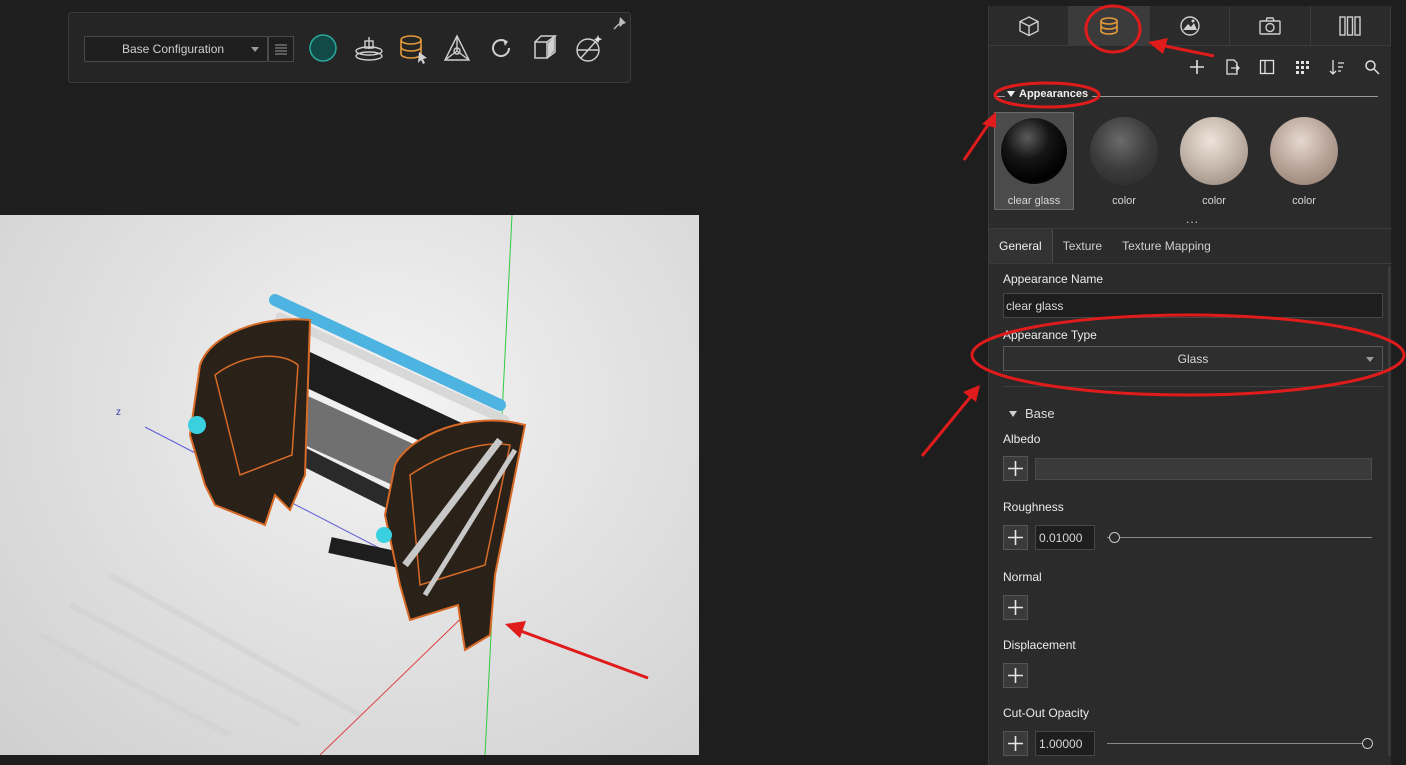 The image size is (1406, 765). I want to click on appearance-type-label: Appearance Type, so click(1050, 335).